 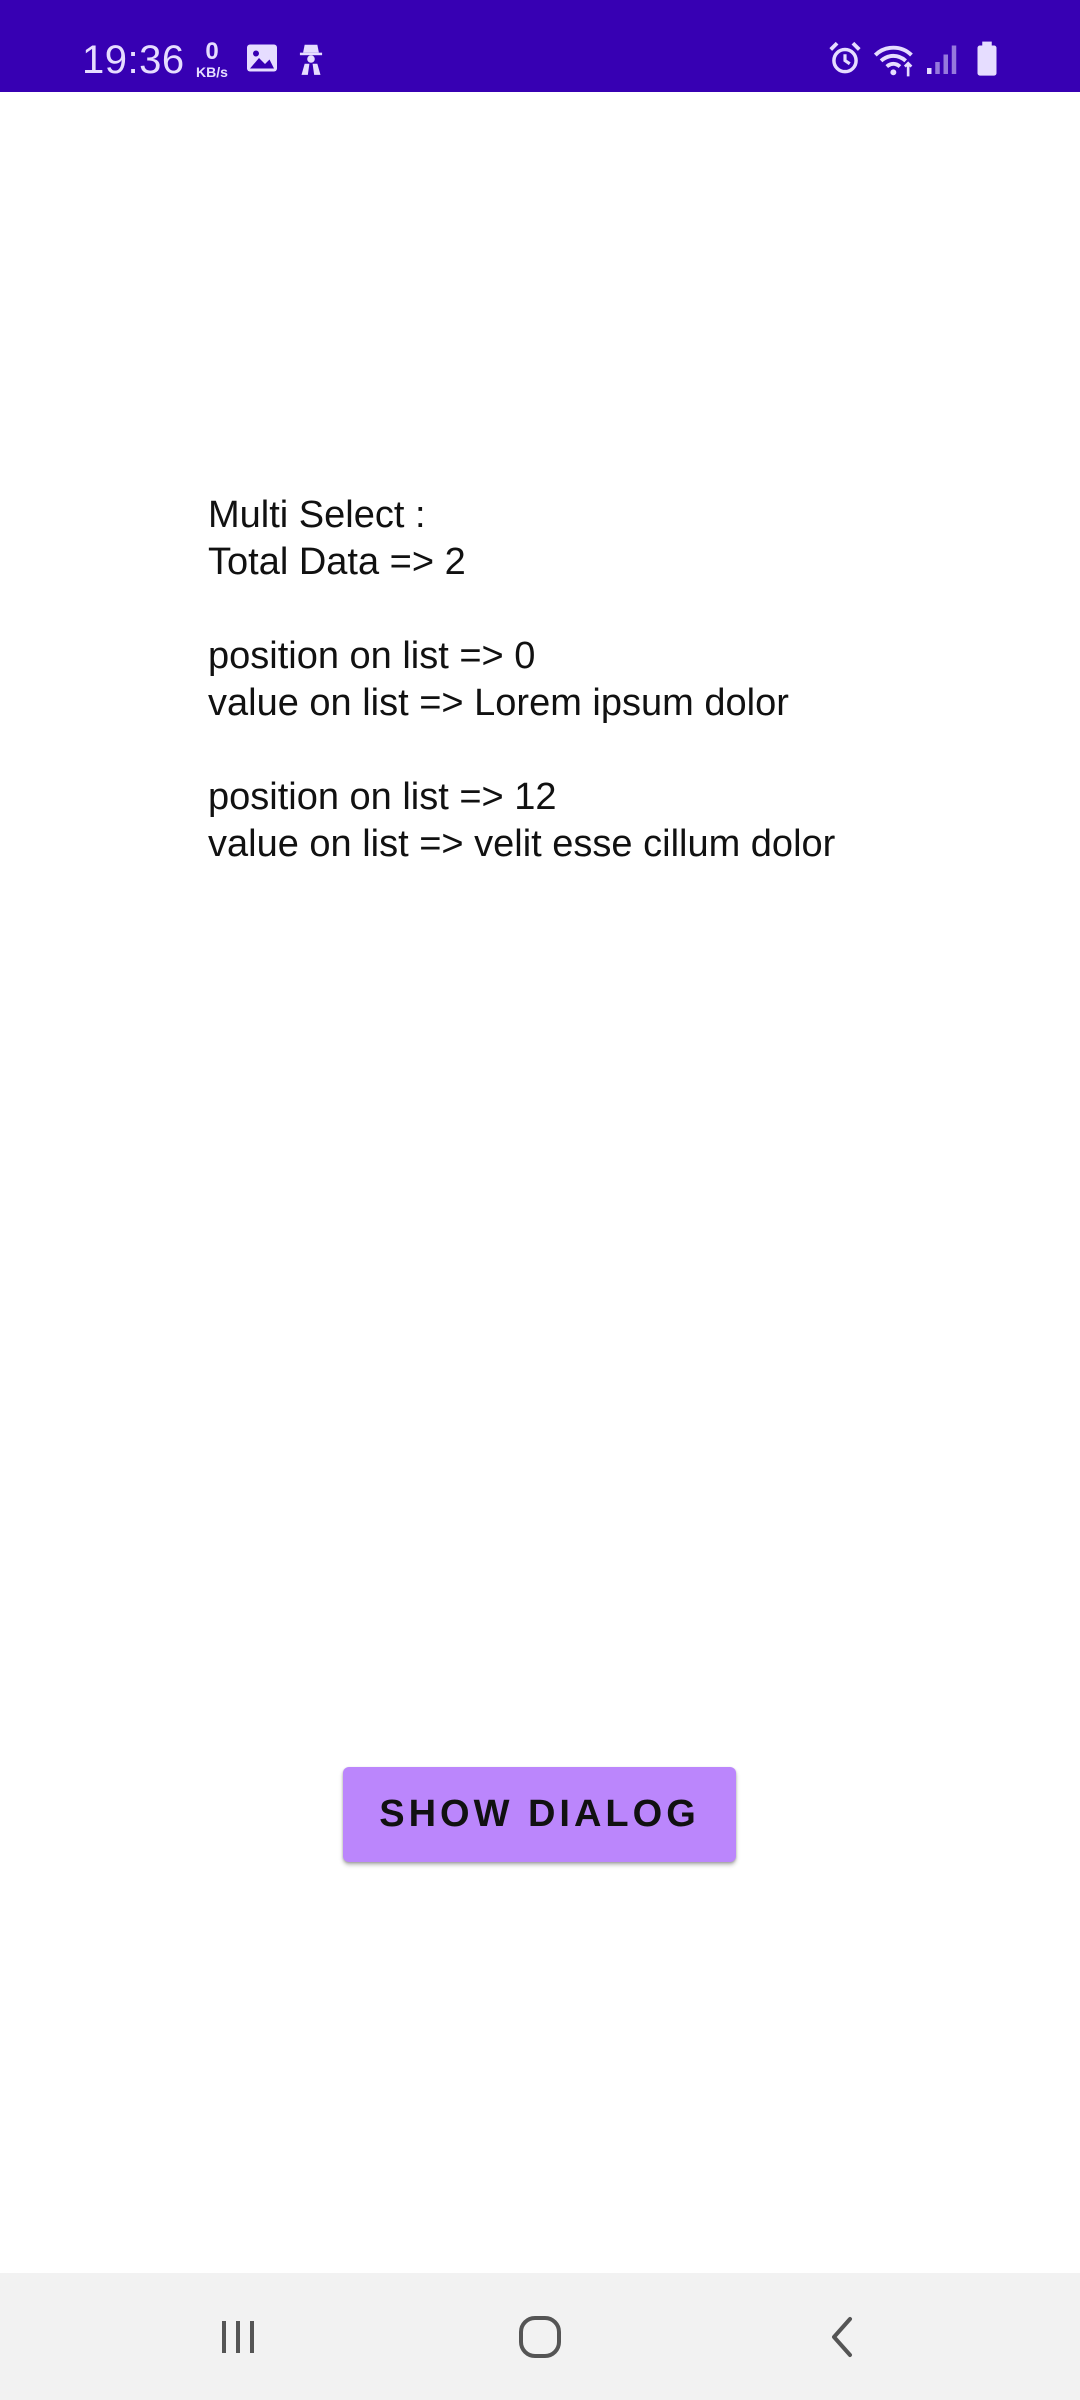 I want to click on home-button, so click(x=540, y=2336).